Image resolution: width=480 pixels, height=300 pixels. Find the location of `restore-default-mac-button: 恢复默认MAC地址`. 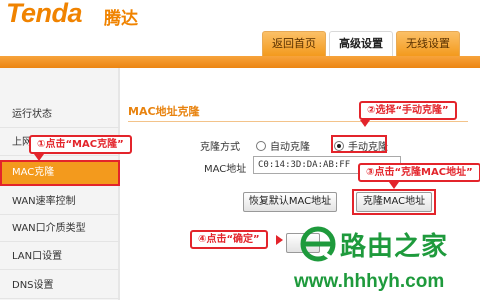

restore-default-mac-button: 恢复默认MAC地址 is located at coordinates (290, 202).